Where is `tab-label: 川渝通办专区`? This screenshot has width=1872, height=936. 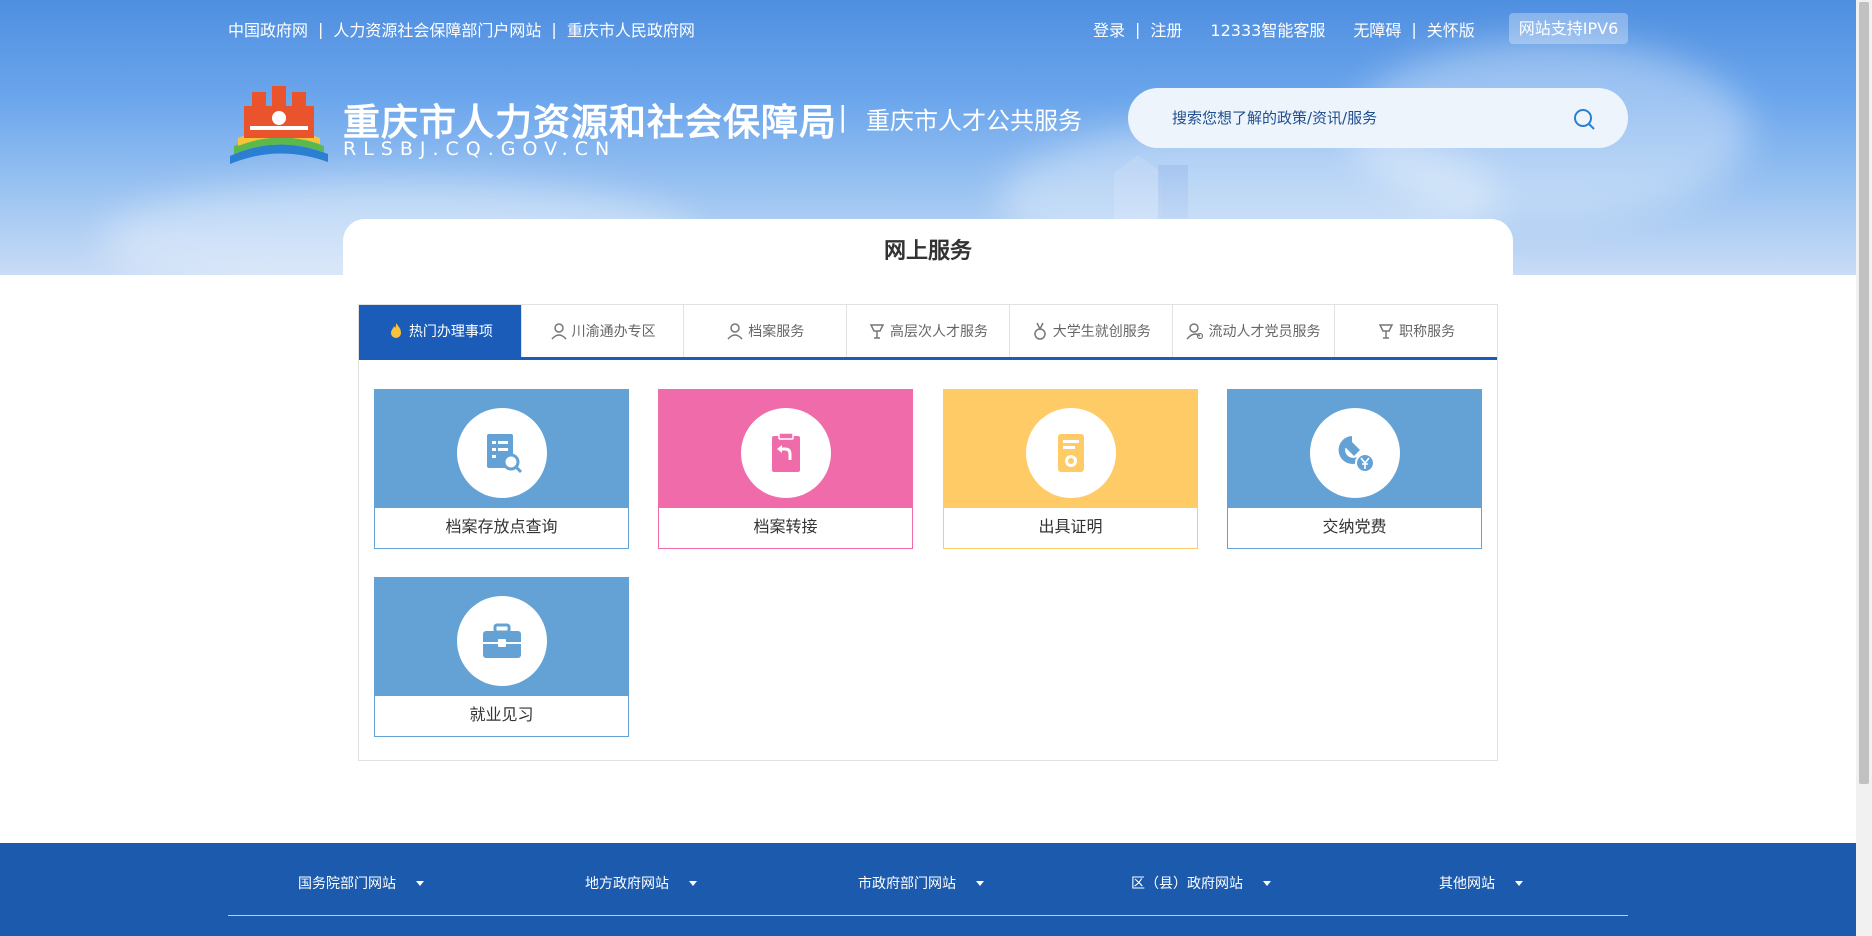
tab-label: 川渝通办专区 is located at coordinates (613, 332).